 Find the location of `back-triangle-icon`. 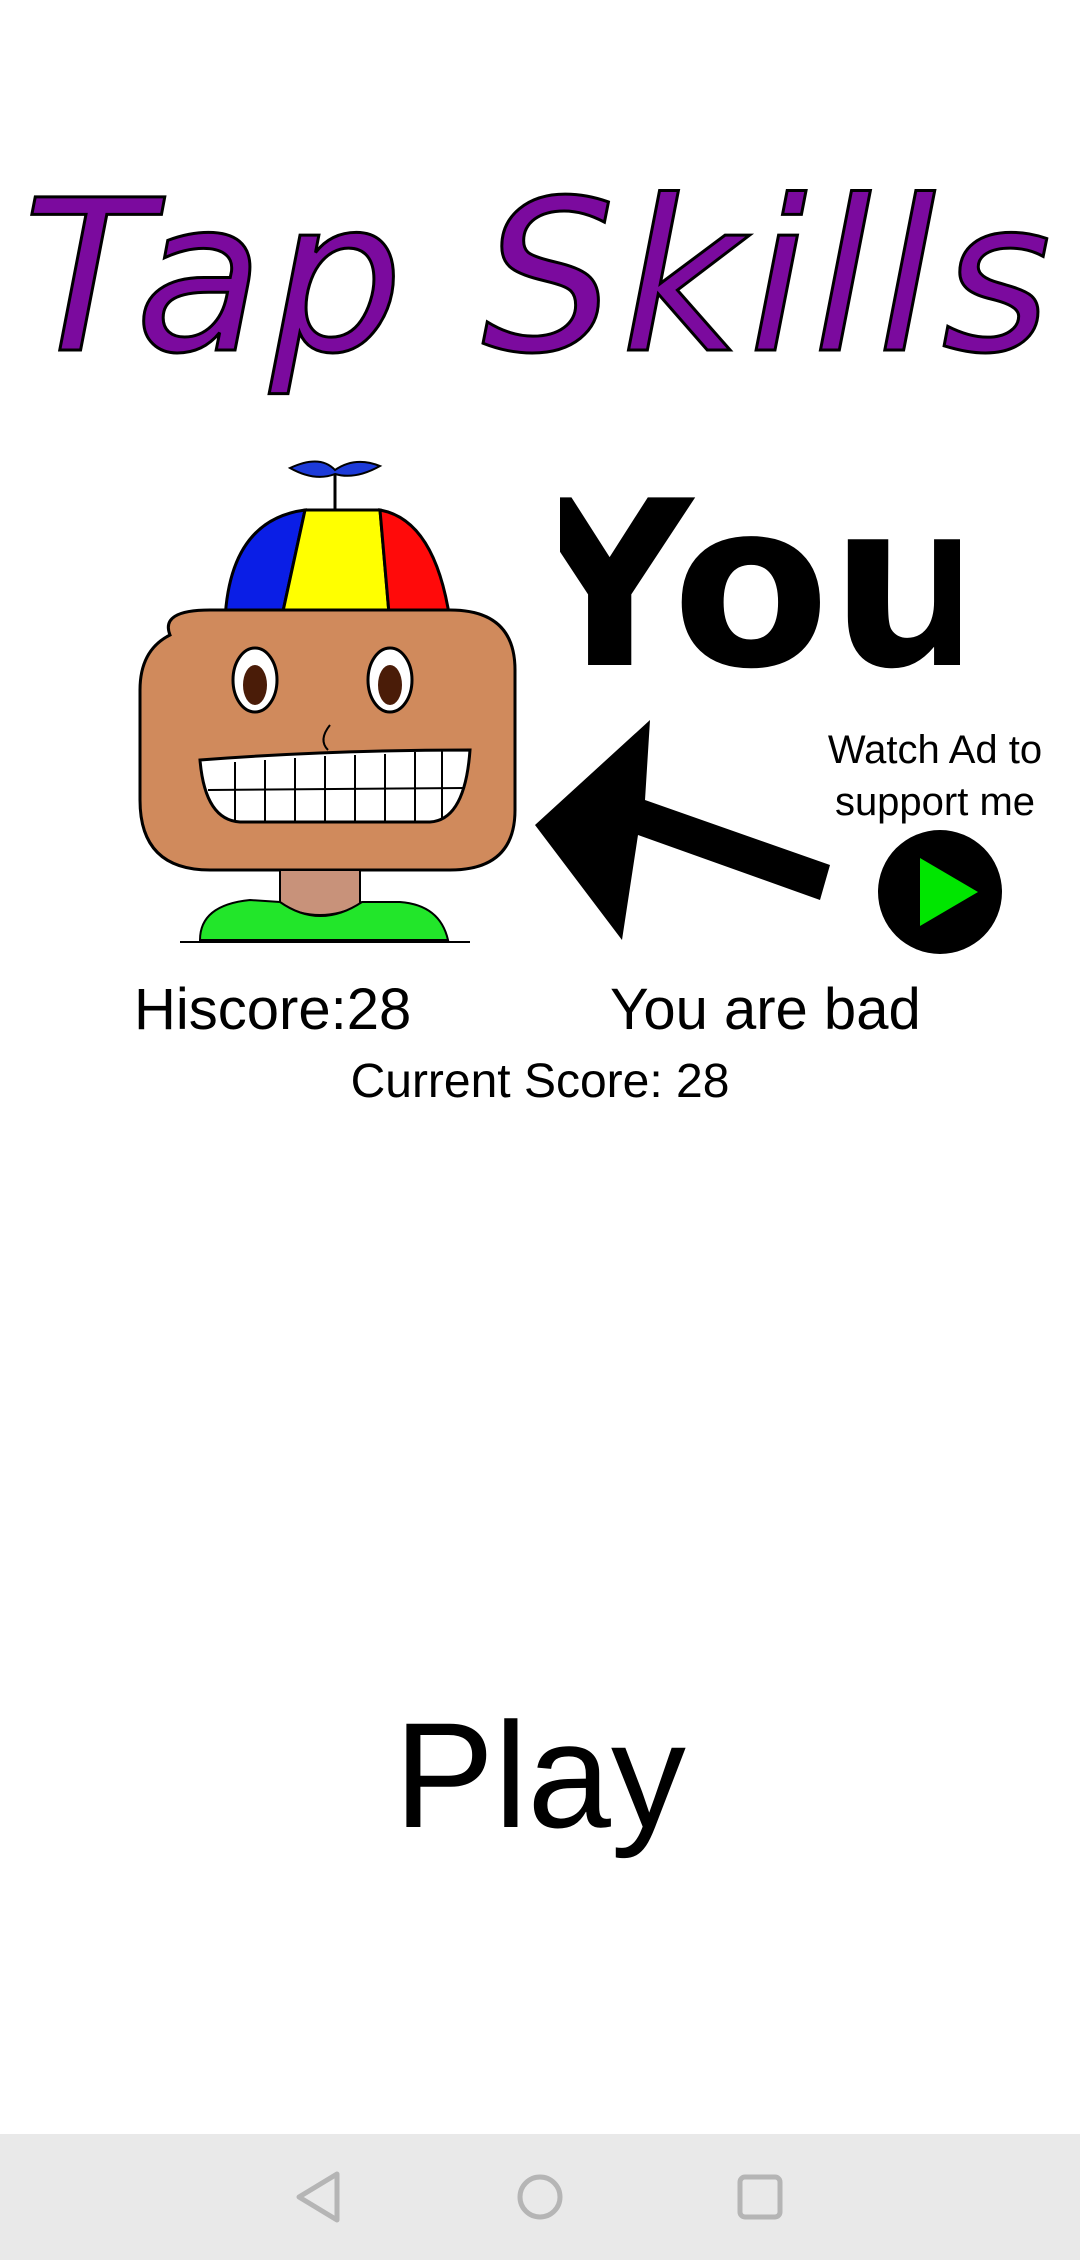

back-triangle-icon is located at coordinates (320, 2197).